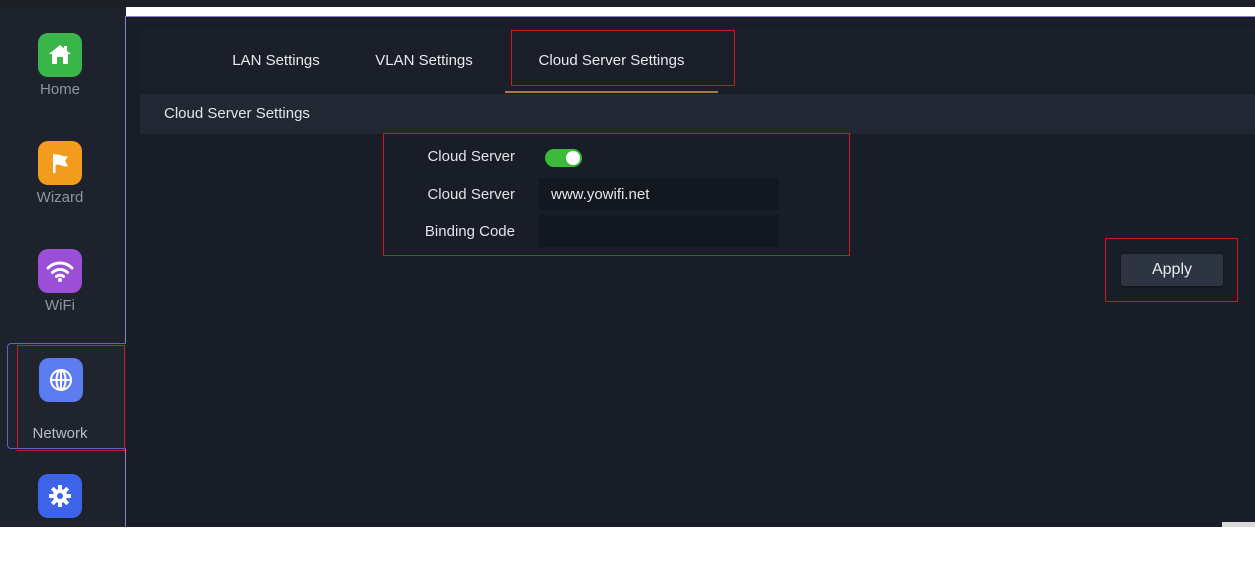 Image resolution: width=1255 pixels, height=574 pixels. What do you see at coordinates (67, 524) in the screenshot?
I see `sidebar-item-settings` at bounding box center [67, 524].